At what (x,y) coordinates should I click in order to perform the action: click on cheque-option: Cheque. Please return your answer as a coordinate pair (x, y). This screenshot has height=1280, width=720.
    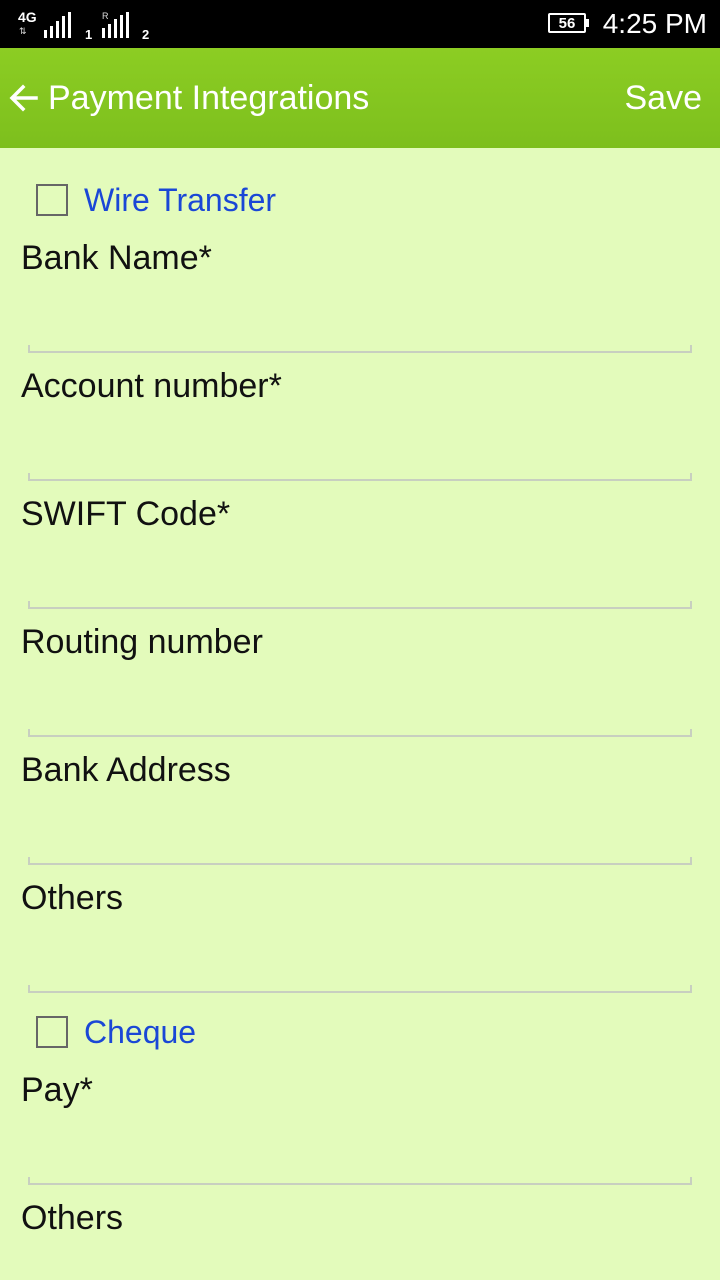
    Looking at the image, I should click on (116, 1032).